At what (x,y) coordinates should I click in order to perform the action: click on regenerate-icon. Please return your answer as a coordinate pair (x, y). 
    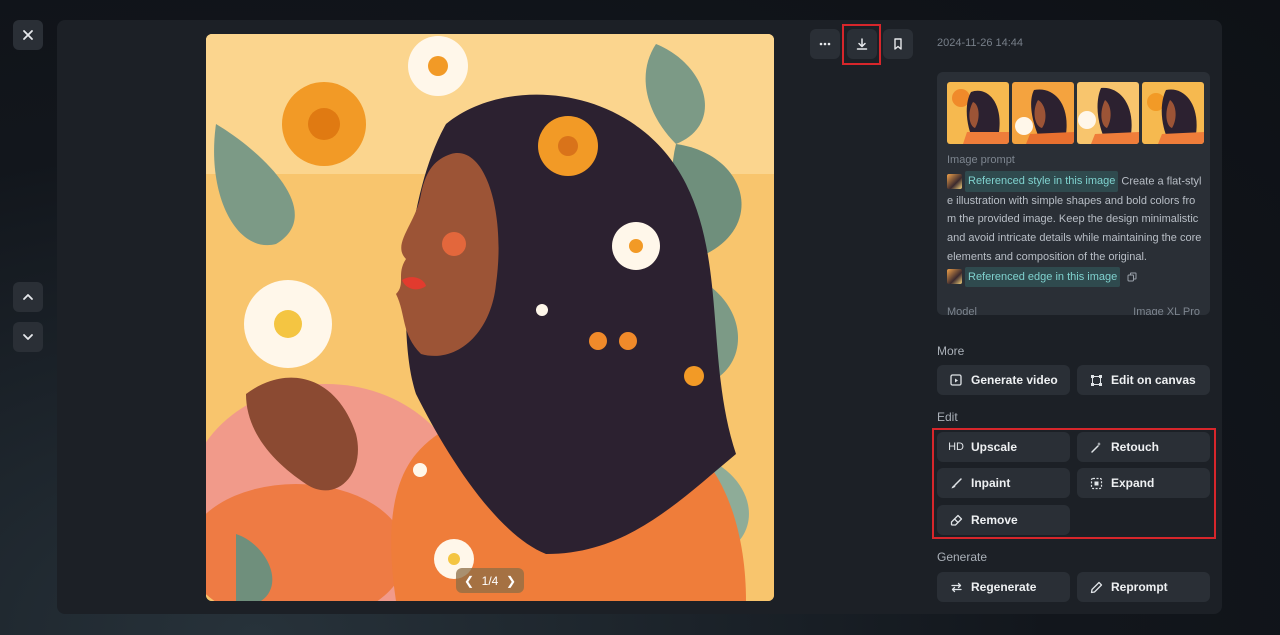
    Looking at the image, I should click on (956, 587).